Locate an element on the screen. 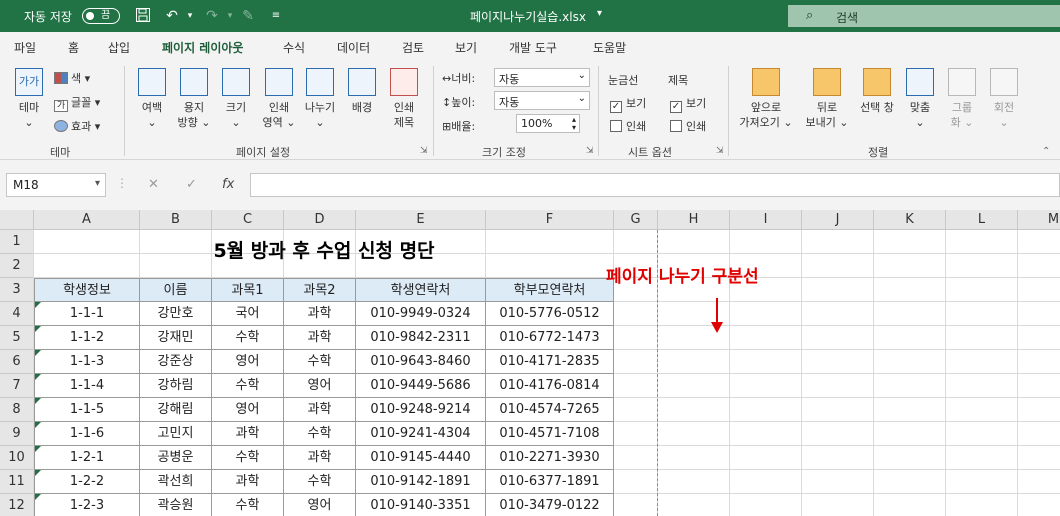 The image size is (1060, 516). row-header-1: 1 is located at coordinates (17, 242).